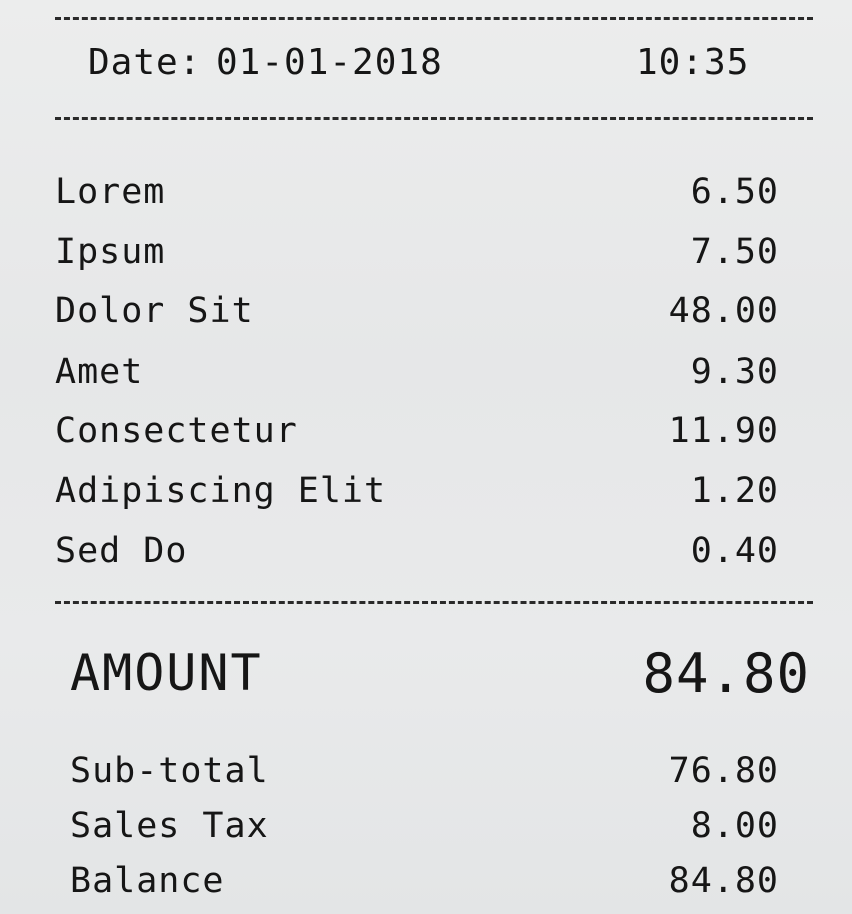 Image resolution: width=852 pixels, height=914 pixels. What do you see at coordinates (147, 881) in the screenshot?
I see `summary-label: Balance` at bounding box center [147, 881].